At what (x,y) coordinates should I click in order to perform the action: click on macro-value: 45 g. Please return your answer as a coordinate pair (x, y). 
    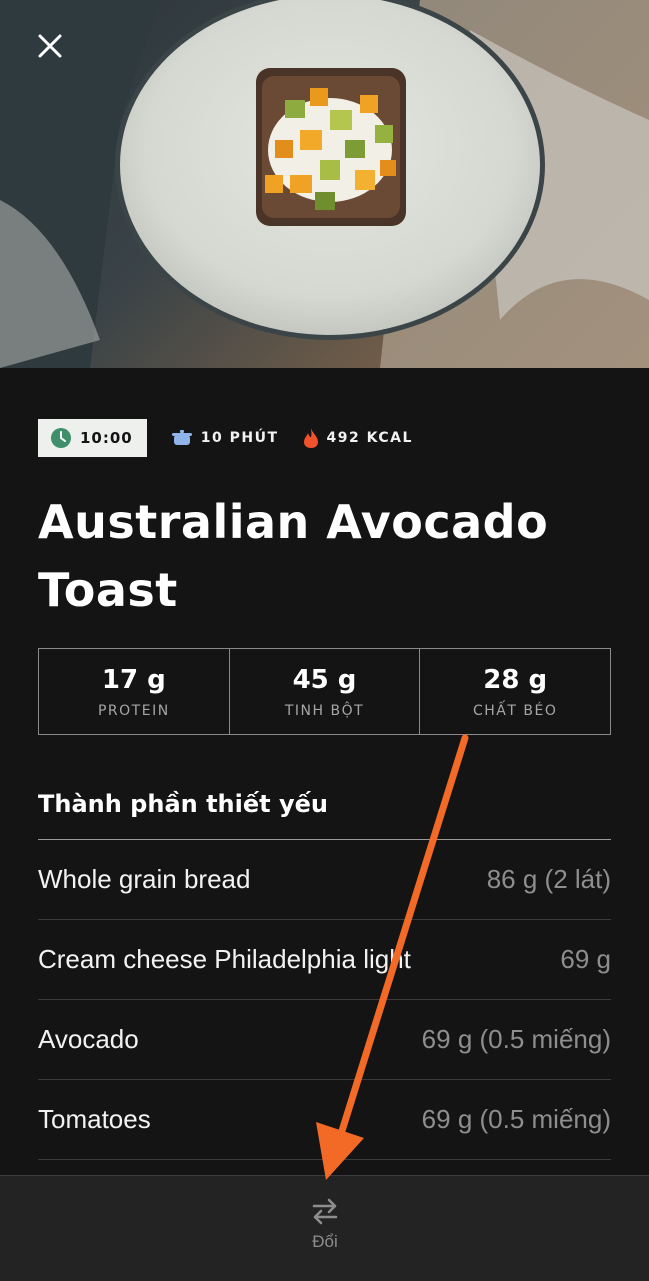
    Looking at the image, I should click on (324, 679).